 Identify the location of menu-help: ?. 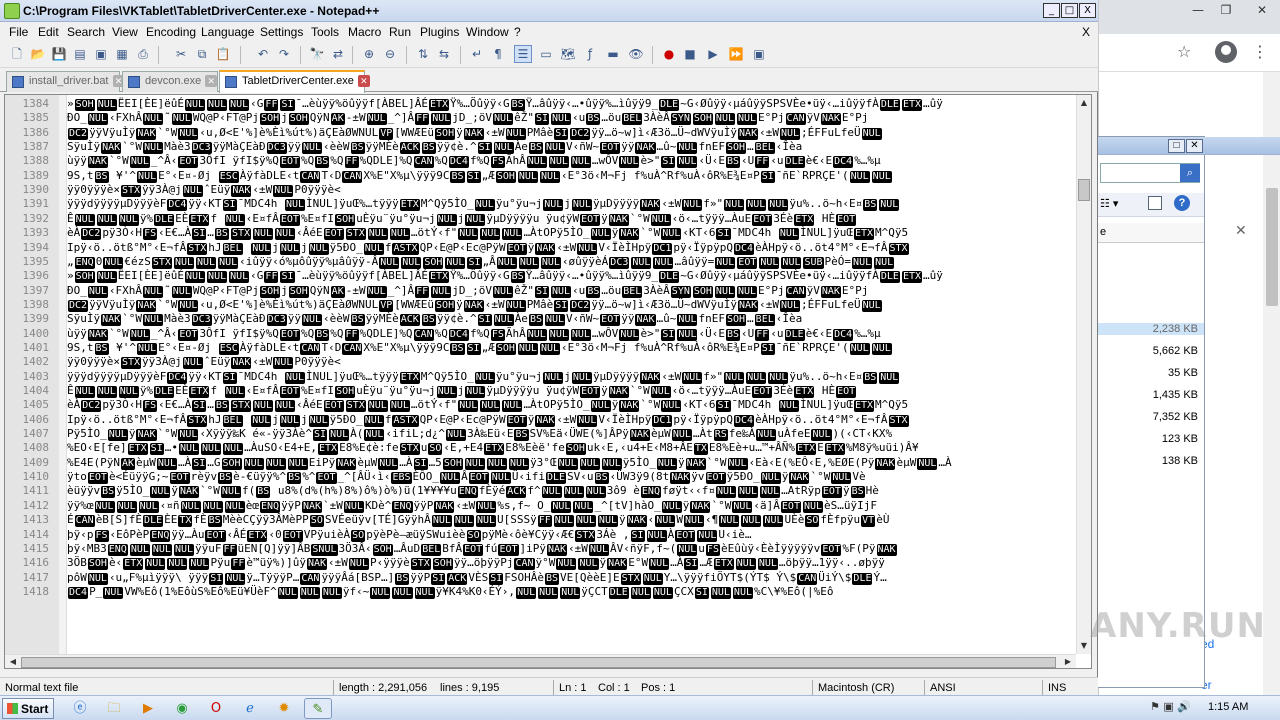
(517, 32).